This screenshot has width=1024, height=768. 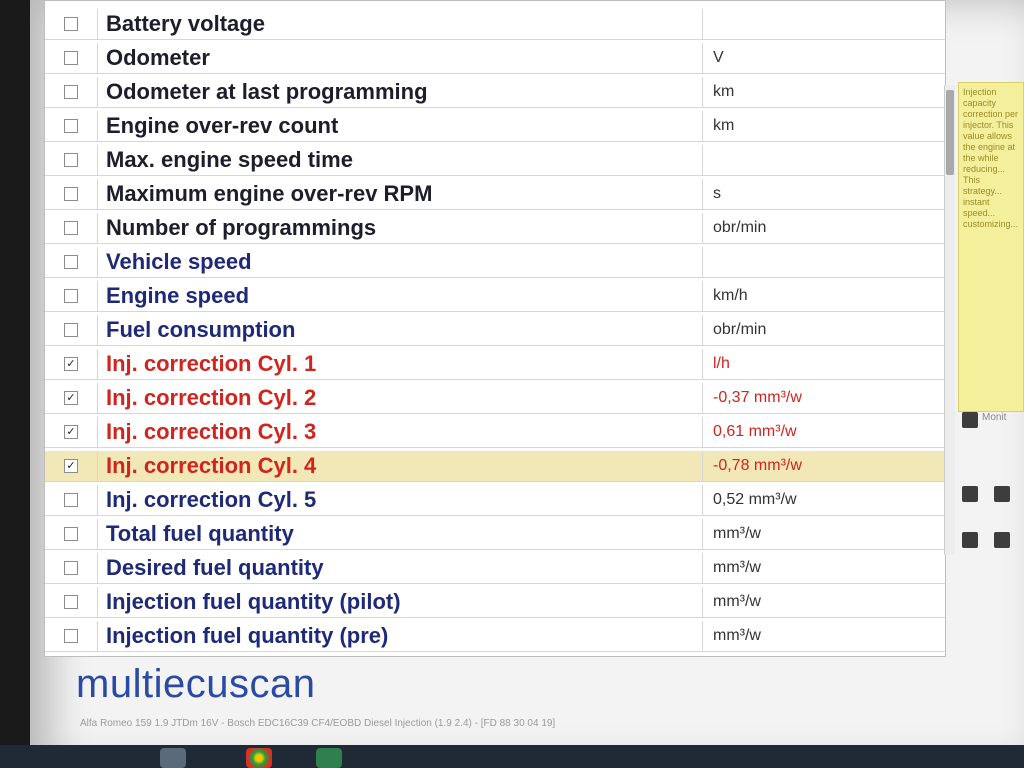 What do you see at coordinates (495, 466) in the screenshot?
I see `table-row: ✓ Inj. correction Cyl. 4 -0,78 mm³/w` at bounding box center [495, 466].